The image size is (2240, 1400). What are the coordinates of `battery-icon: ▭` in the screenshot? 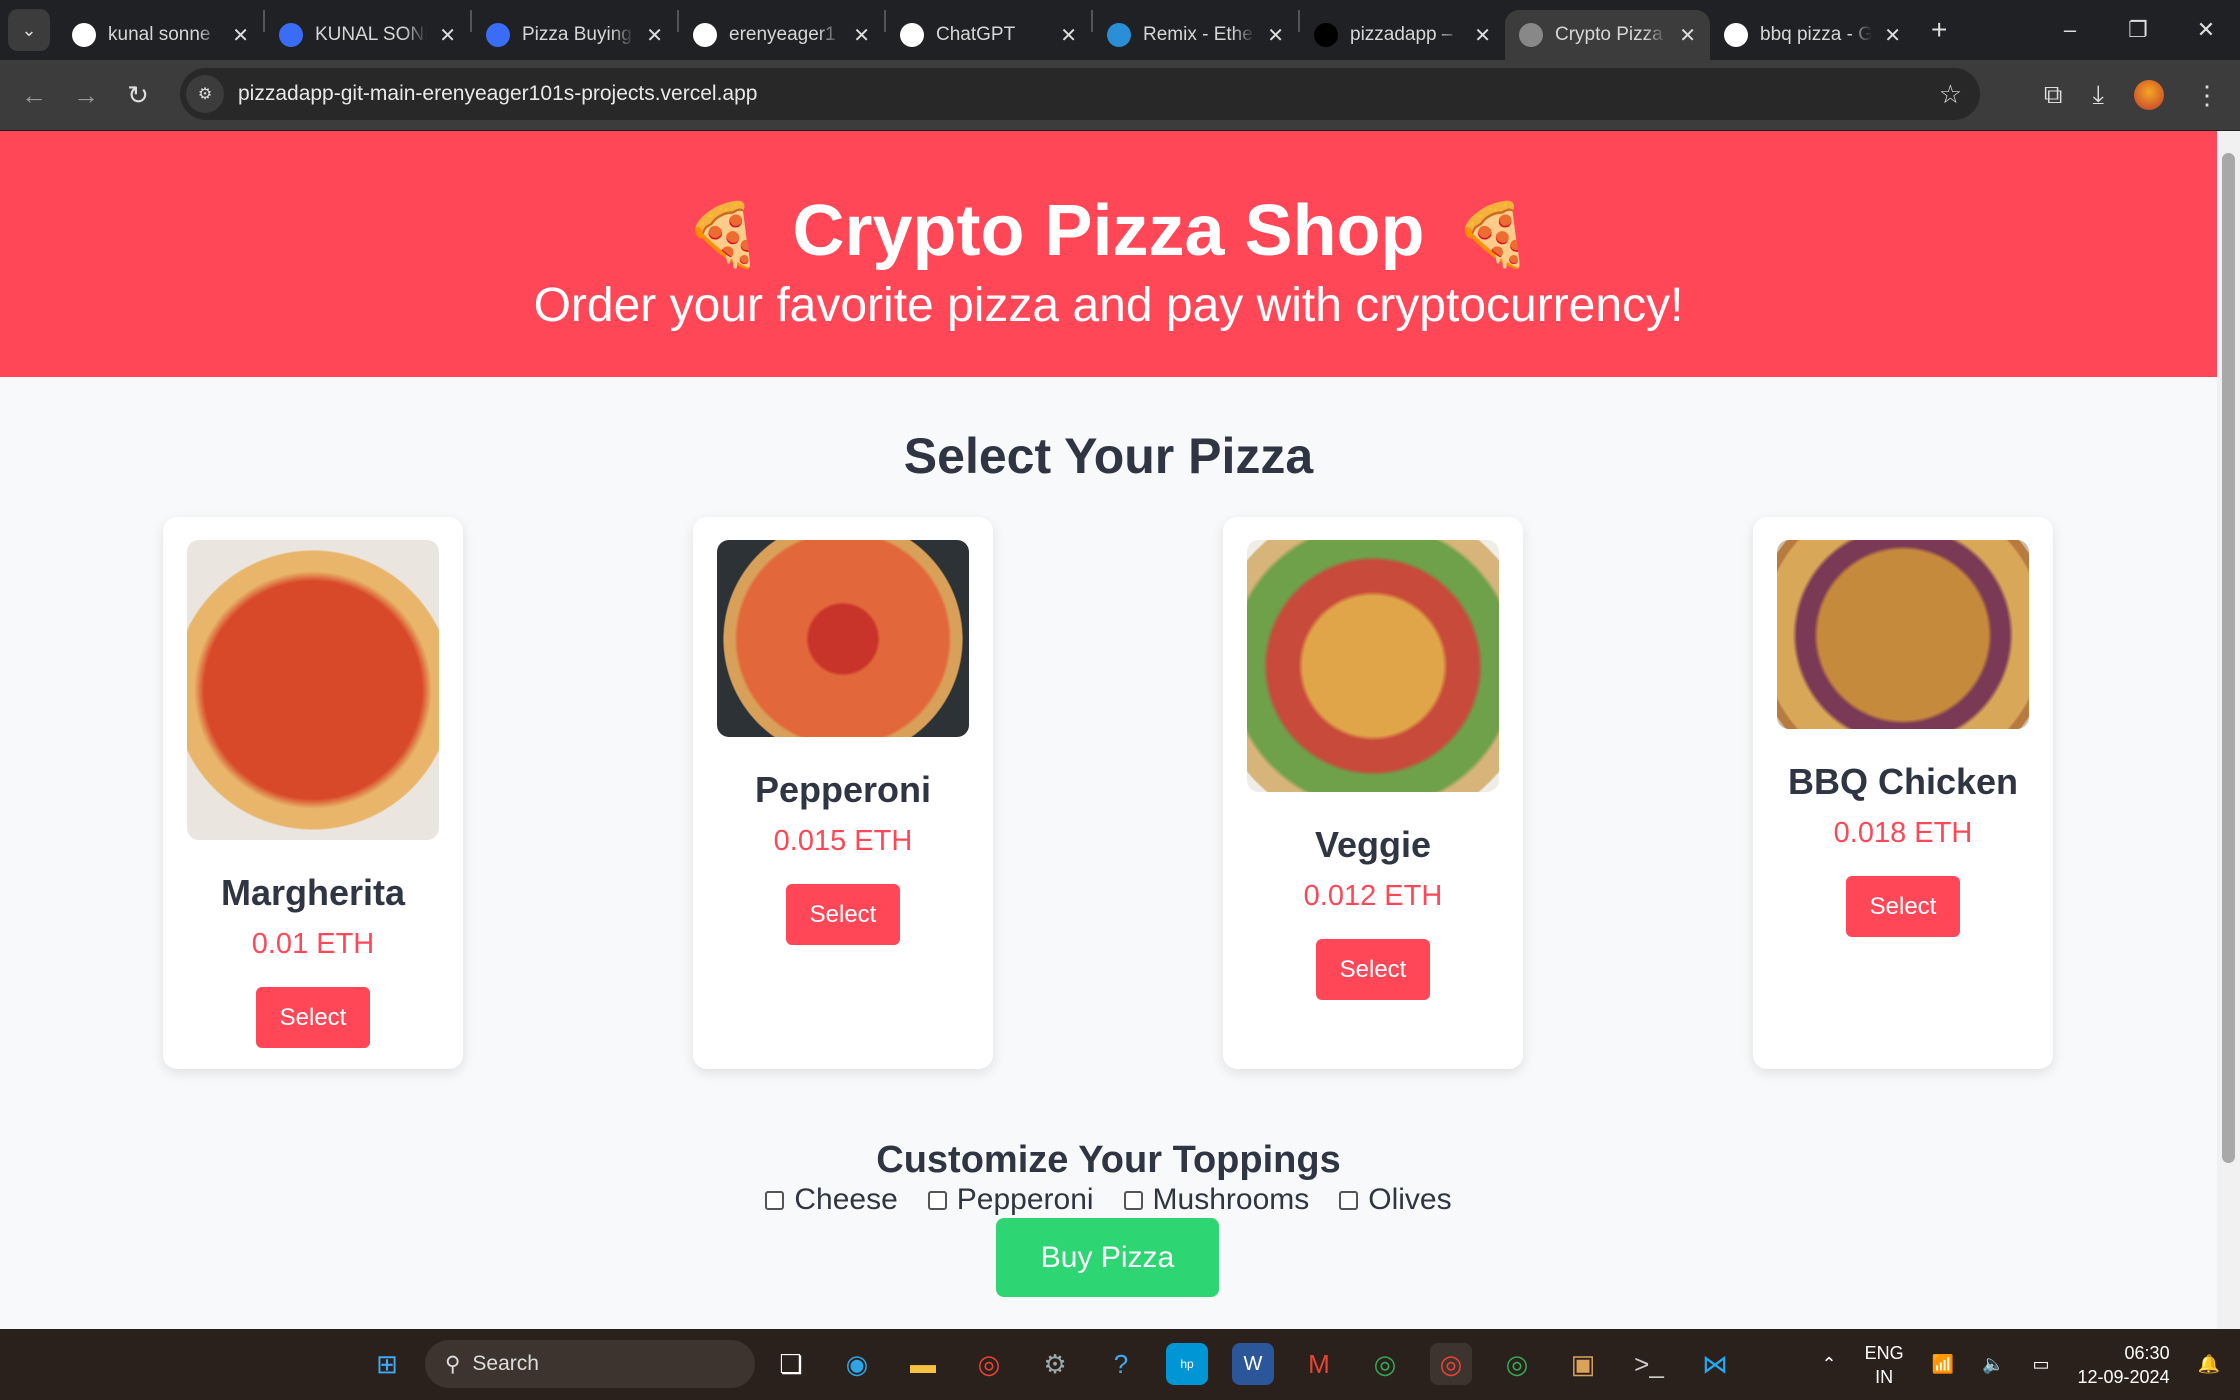 It's located at (2040, 1364).